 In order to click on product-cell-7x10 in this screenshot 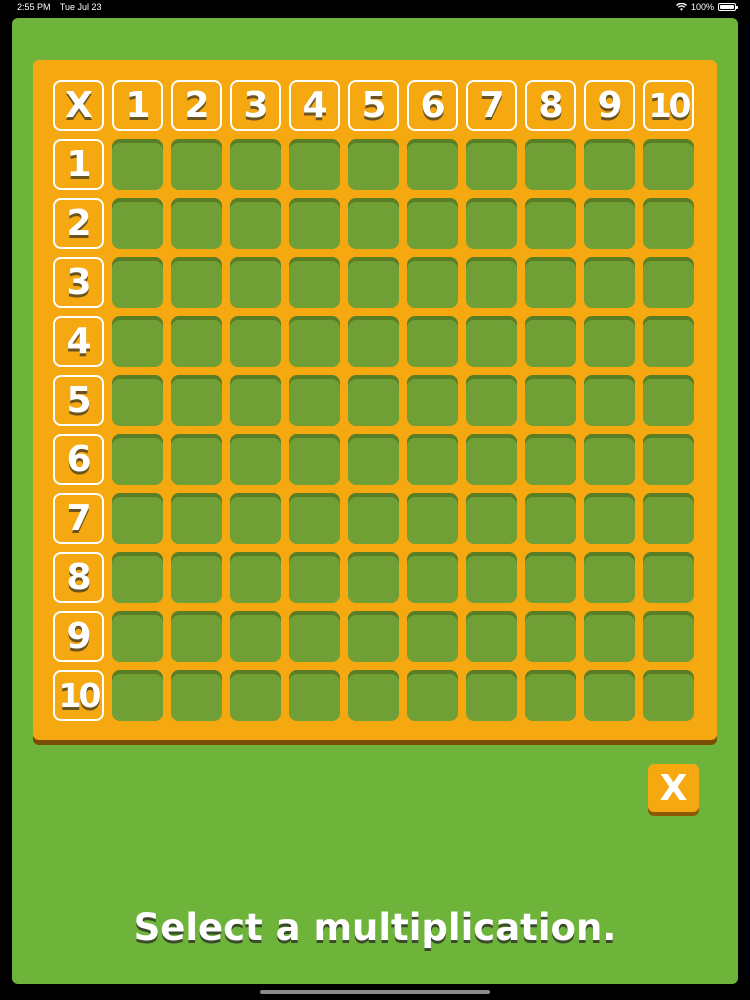, I will do `click(668, 518)`.